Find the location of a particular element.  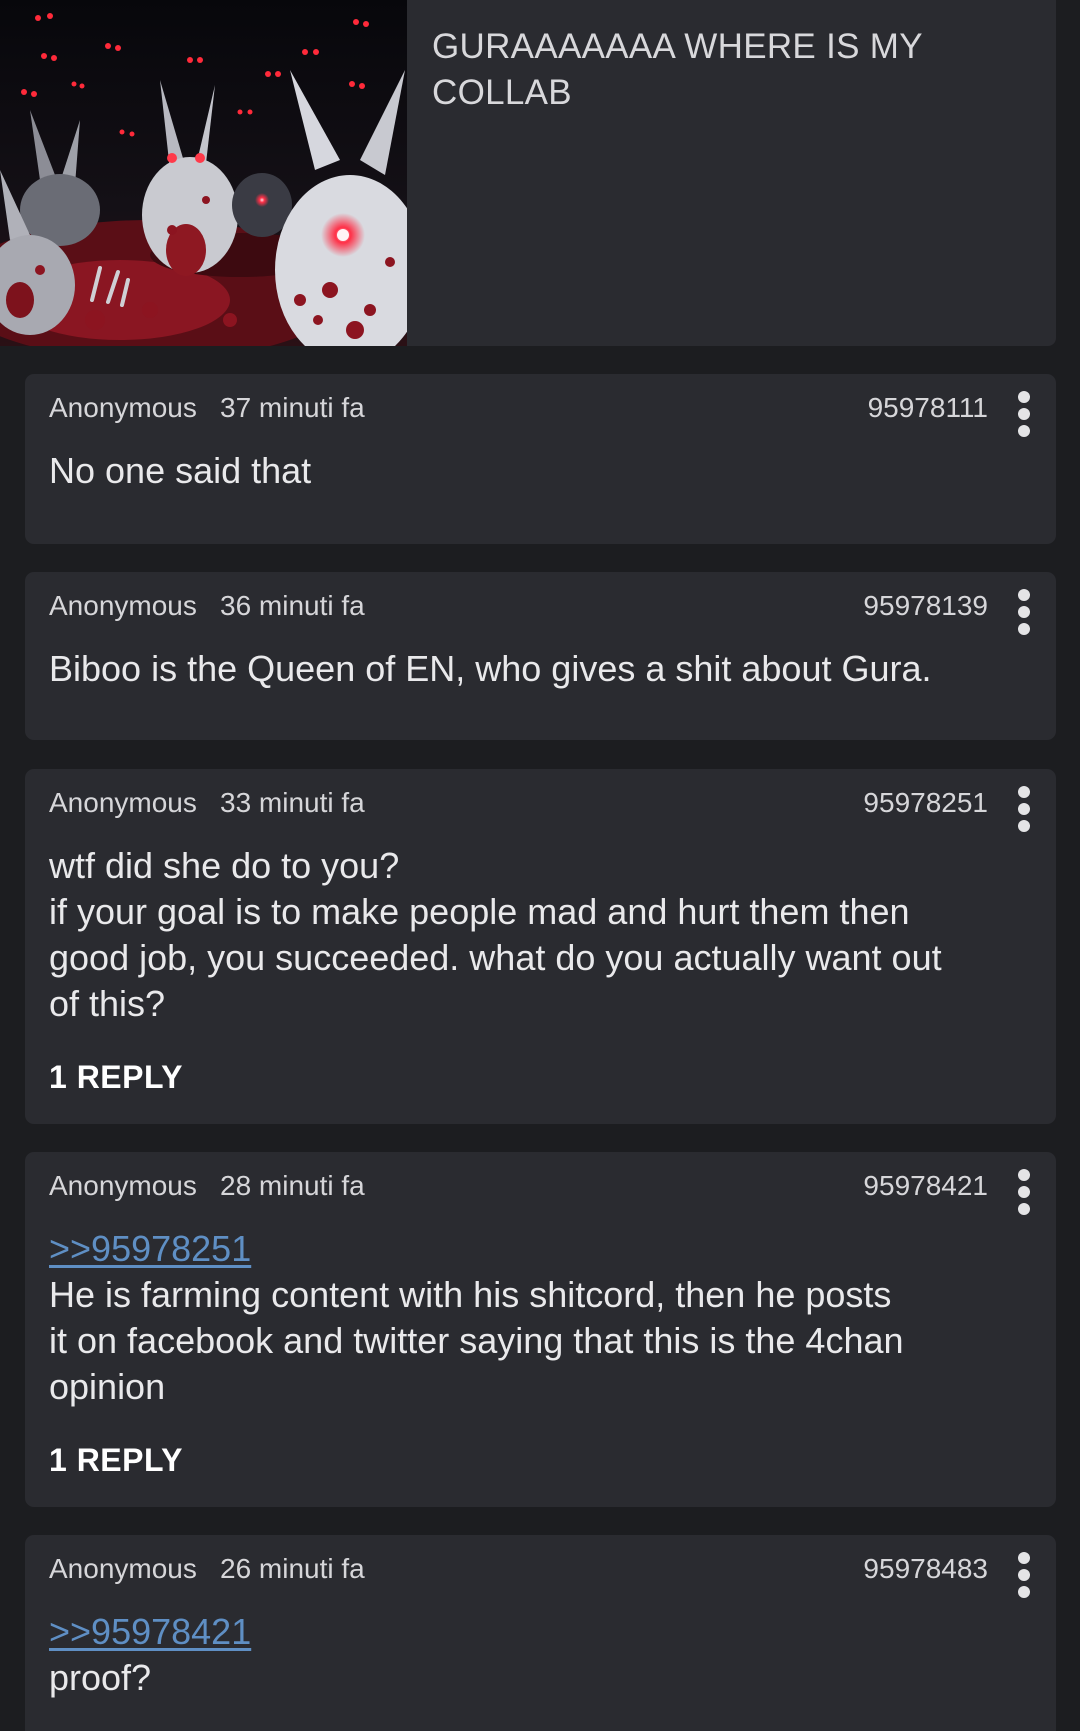

post-time: 33 minuti fa is located at coordinates (292, 802).